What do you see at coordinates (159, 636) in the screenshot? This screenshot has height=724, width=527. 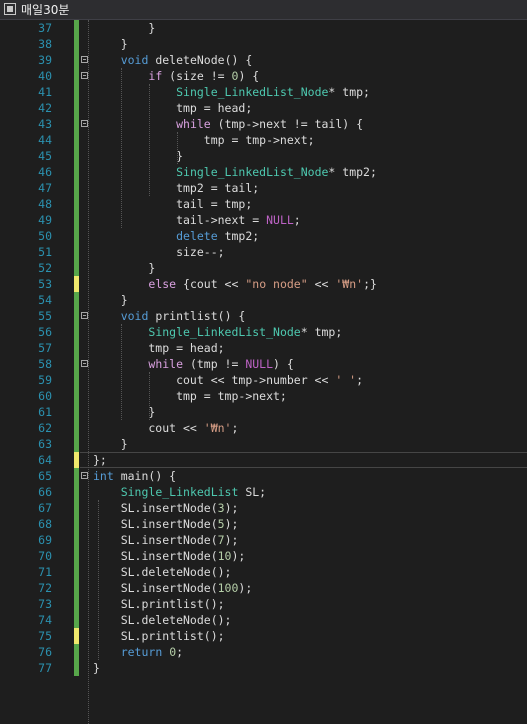 I see `code-token: SL.printlist();` at bounding box center [159, 636].